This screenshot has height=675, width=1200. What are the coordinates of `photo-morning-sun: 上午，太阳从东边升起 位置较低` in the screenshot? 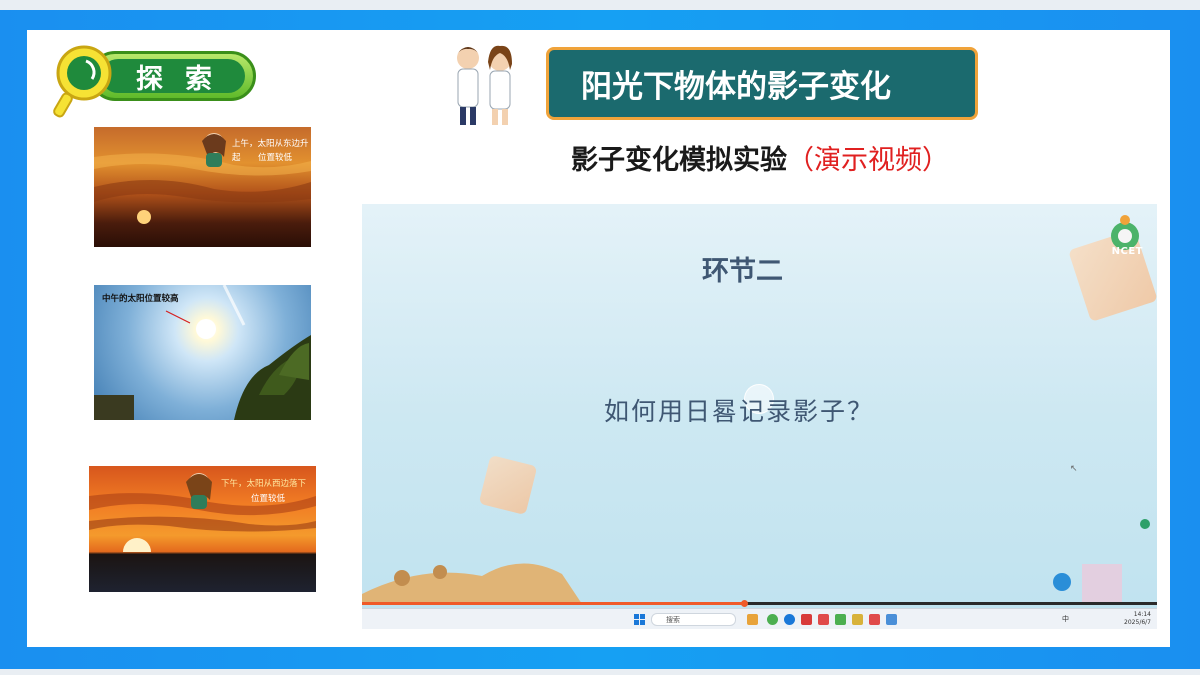 It's located at (202, 187).